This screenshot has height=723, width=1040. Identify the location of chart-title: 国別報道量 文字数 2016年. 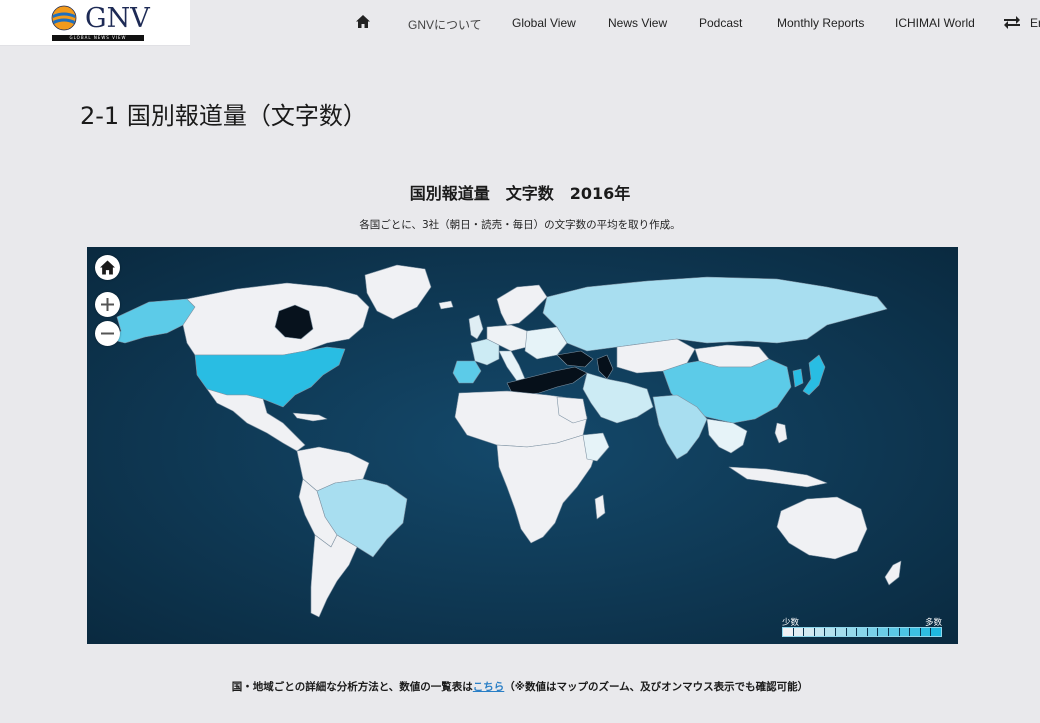
(520, 193).